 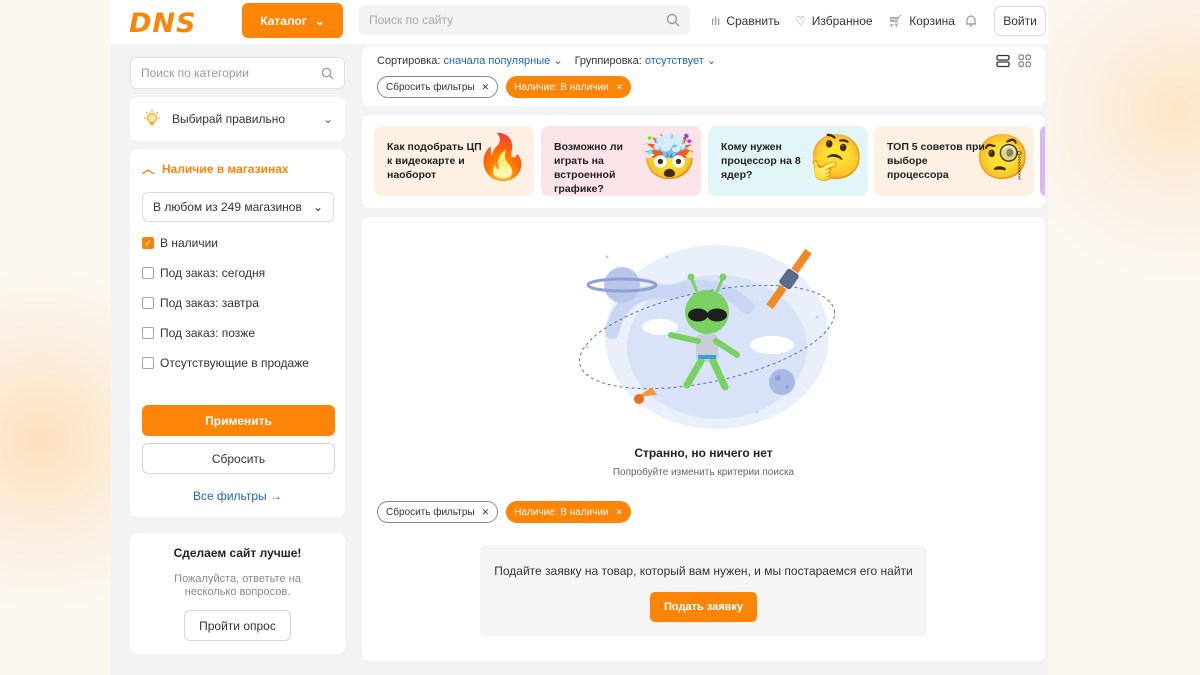 I want to click on checkbox-checked-icon: ✓, so click(x=148, y=243).